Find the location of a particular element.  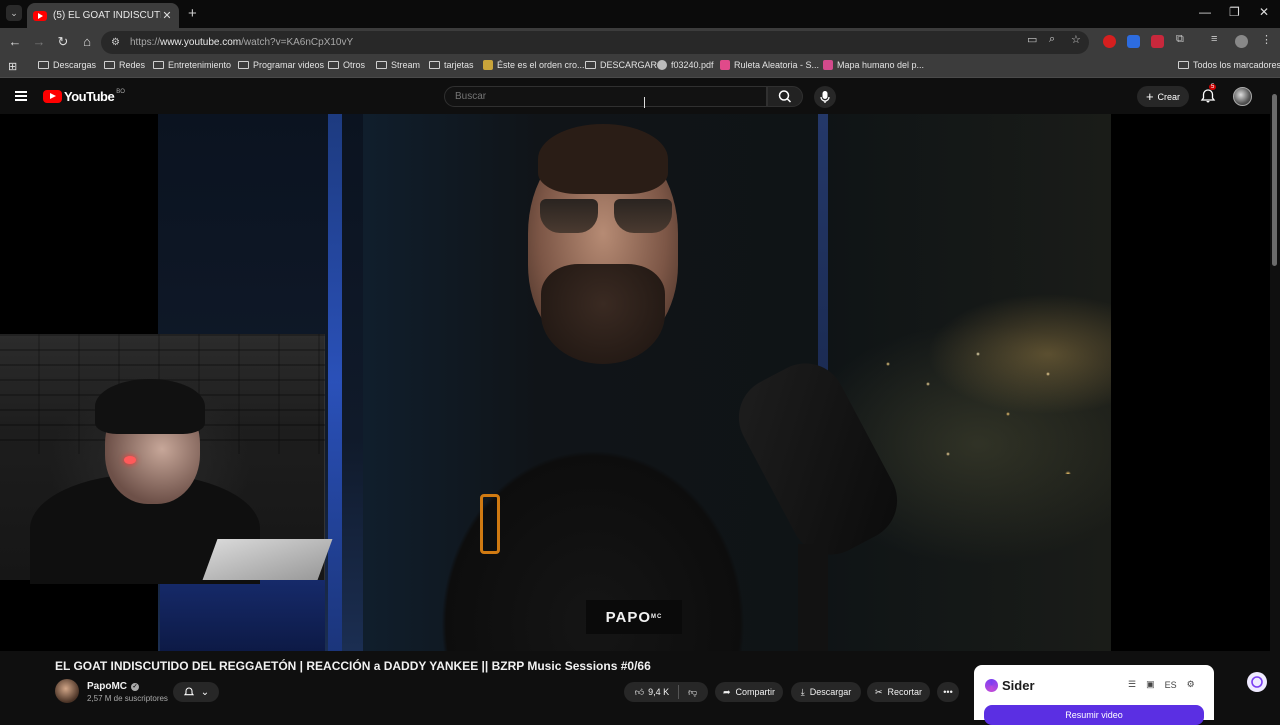

wheel-icon is located at coordinates (725, 65).